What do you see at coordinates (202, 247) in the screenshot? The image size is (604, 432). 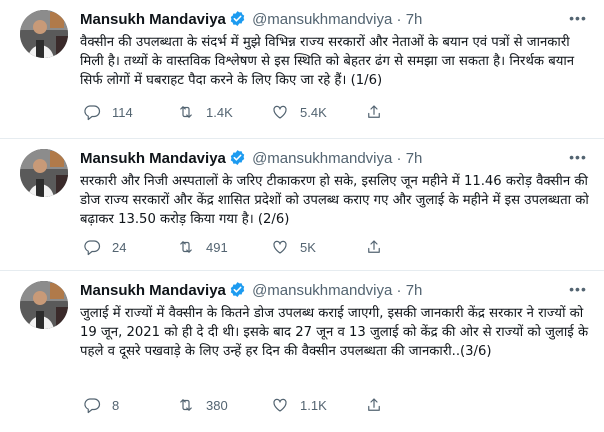 I see `retweet-button: 491` at bounding box center [202, 247].